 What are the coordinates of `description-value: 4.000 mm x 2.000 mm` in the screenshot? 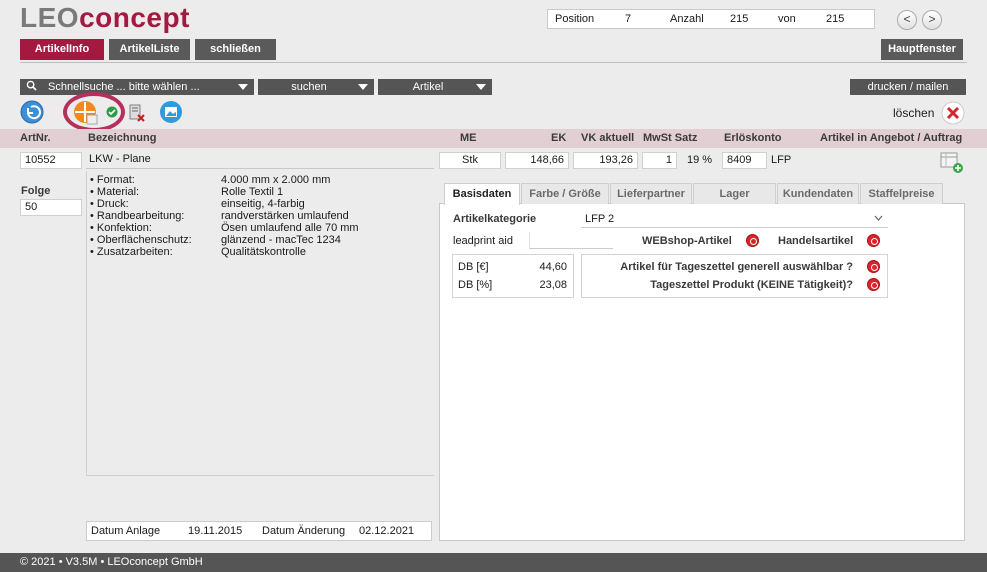 It's located at (276, 180).